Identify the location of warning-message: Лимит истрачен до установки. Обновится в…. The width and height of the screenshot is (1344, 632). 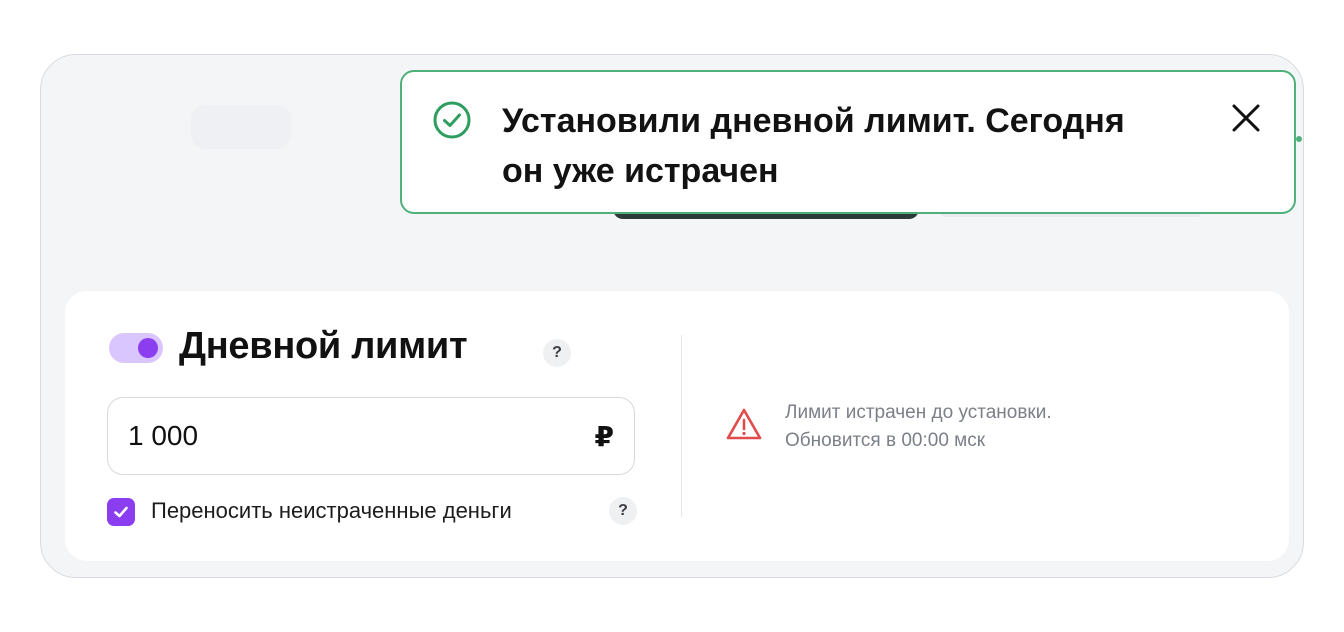
(918, 427).